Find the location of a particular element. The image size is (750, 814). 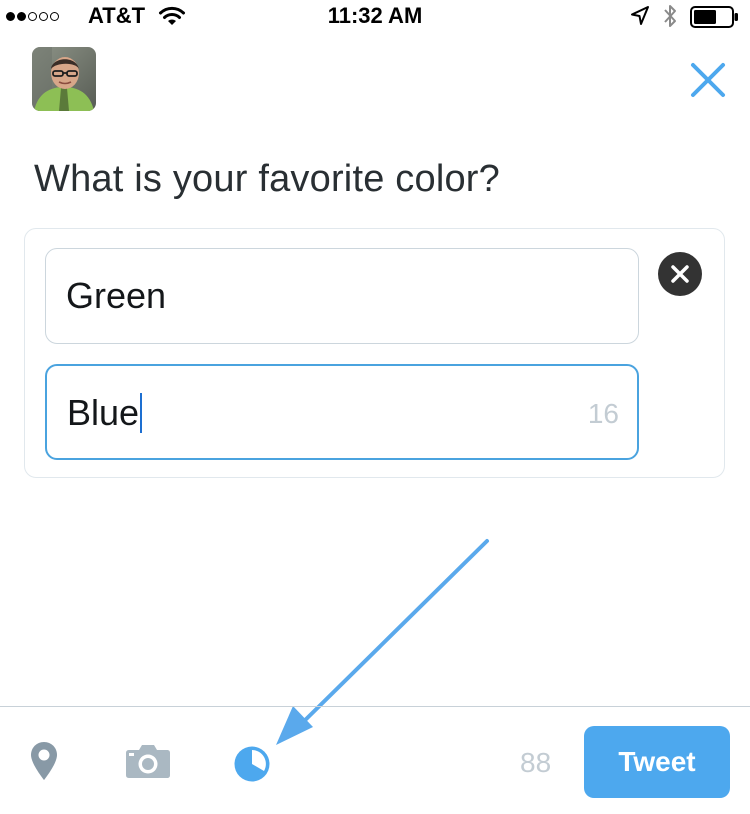

text-cursor is located at coordinates (141, 413).